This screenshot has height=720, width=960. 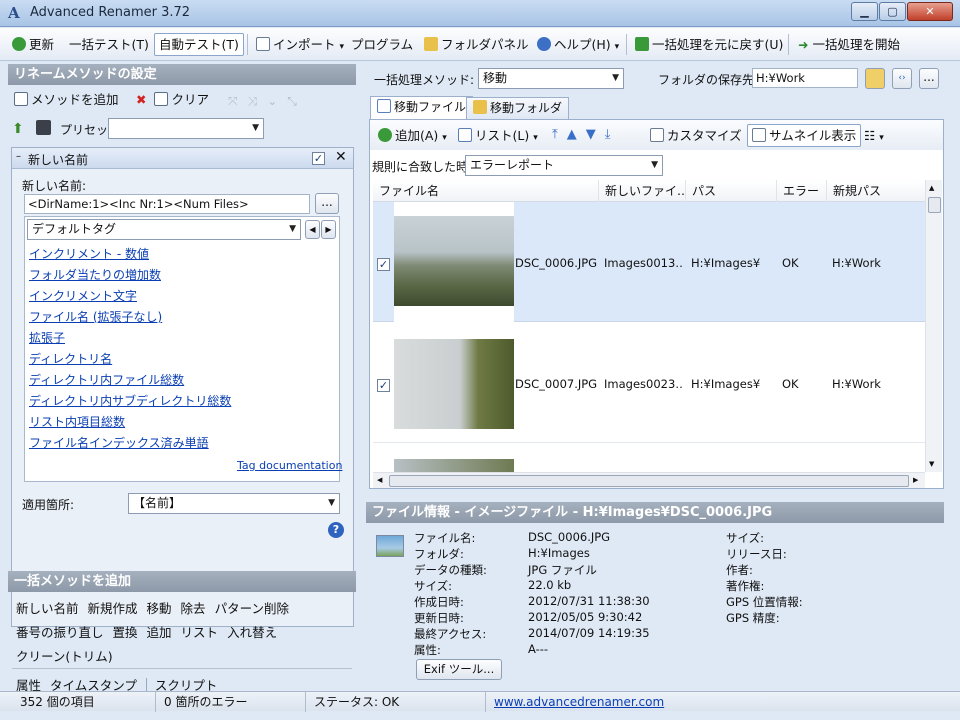 I want to click on clear-button: ✖ クリア, so click(x=172, y=99).